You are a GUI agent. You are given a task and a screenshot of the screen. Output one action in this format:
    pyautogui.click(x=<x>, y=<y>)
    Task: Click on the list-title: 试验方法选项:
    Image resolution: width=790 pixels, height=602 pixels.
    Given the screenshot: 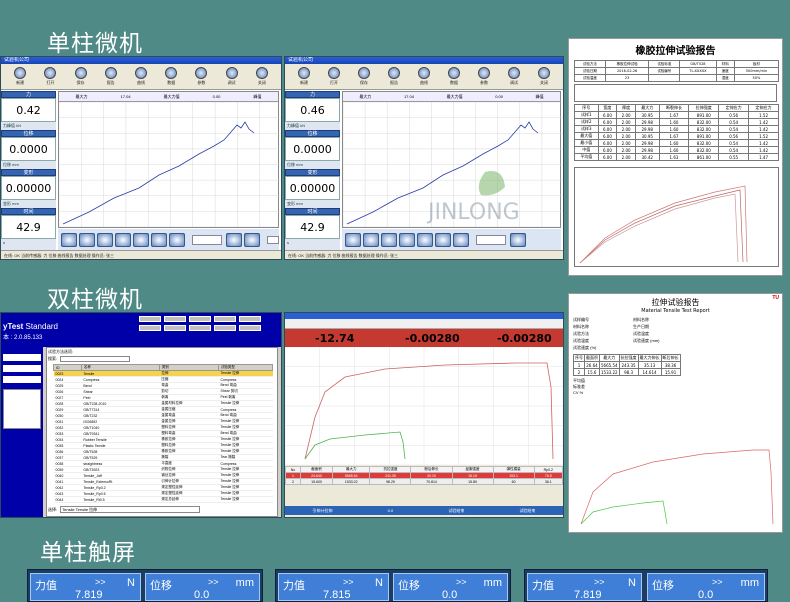 What is the action you would take?
    pyautogui.click(x=61, y=351)
    